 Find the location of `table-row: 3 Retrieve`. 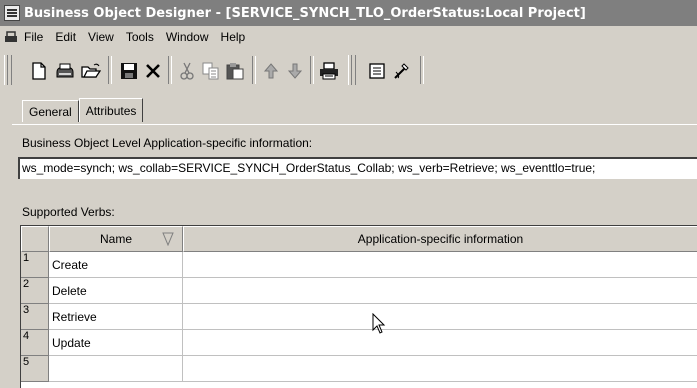

table-row: 3 Retrieve is located at coordinates (359, 317).